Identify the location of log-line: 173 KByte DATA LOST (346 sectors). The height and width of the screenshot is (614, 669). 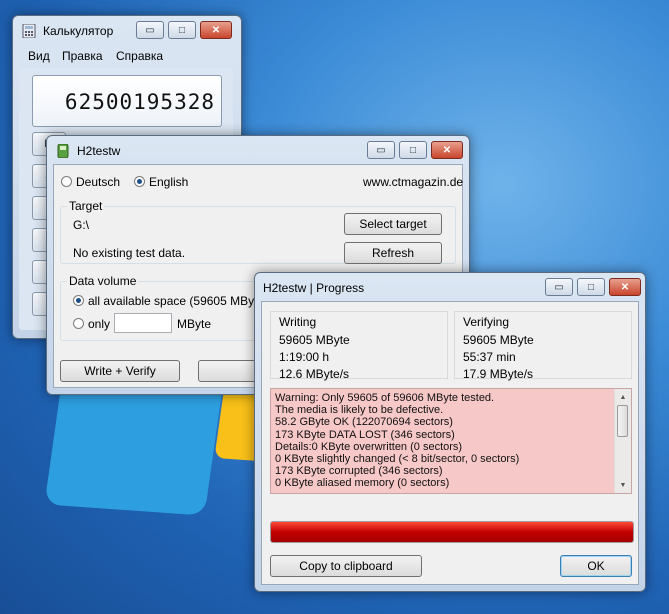
(365, 434).